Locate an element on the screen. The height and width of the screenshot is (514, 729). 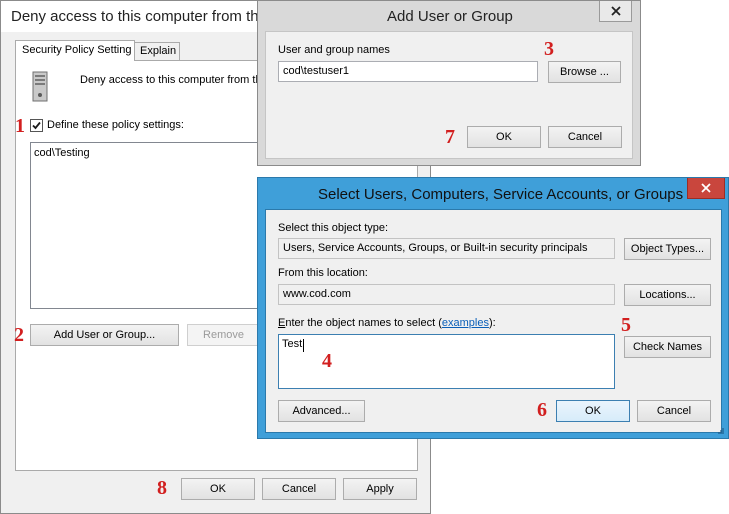
location-field: www.cod.com is located at coordinates (446, 294).